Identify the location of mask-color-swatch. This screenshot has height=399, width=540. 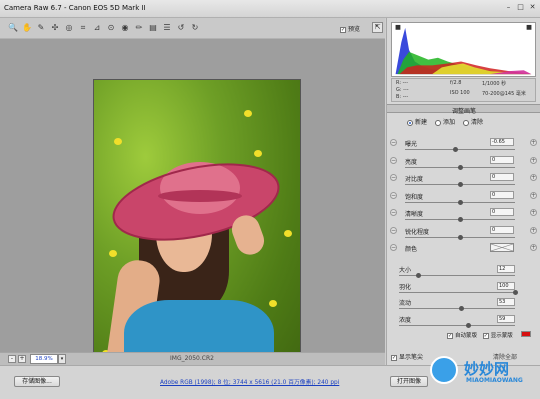
(526, 334).